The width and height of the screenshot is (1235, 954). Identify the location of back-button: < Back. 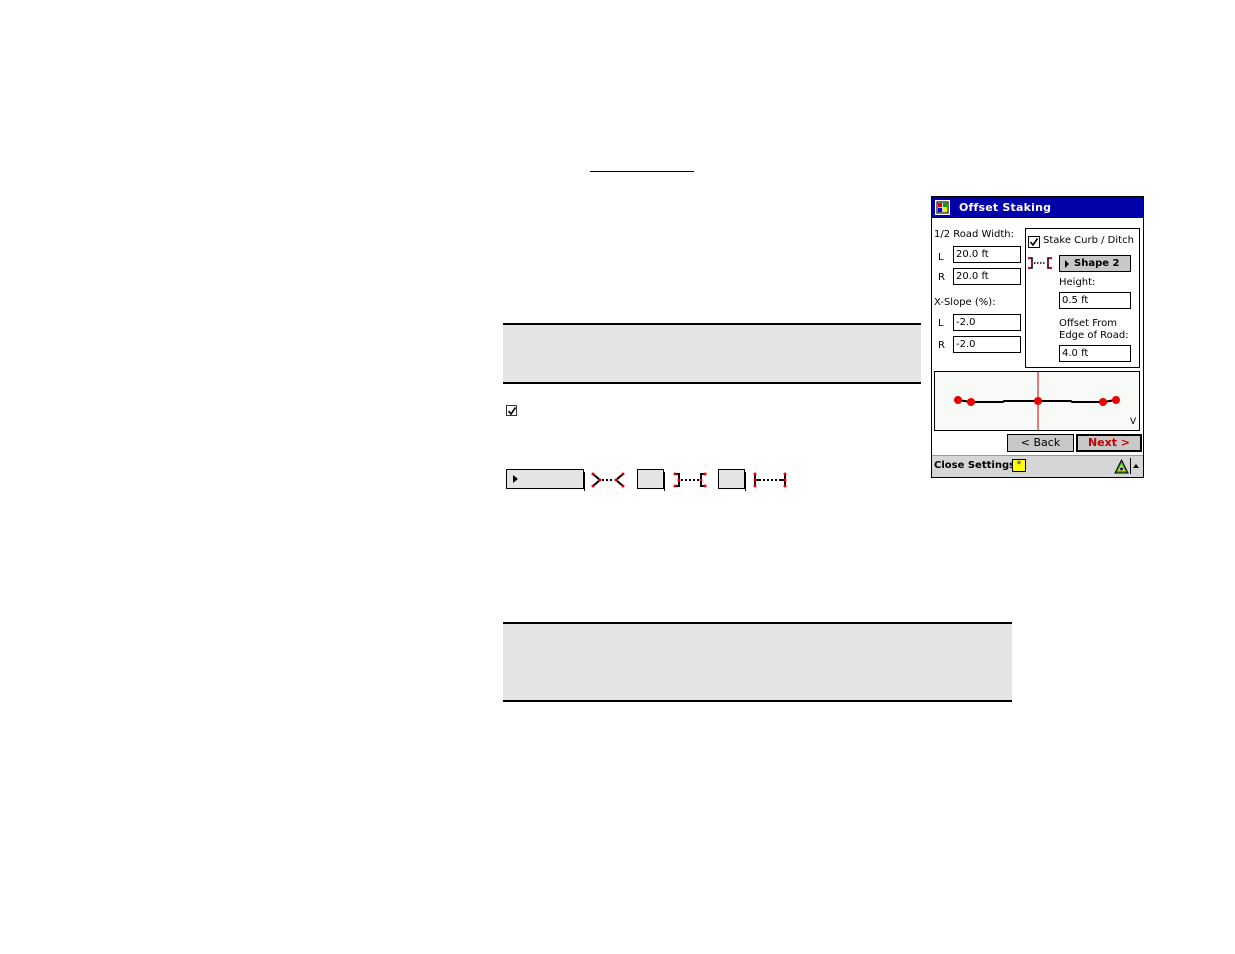
(1040, 443).